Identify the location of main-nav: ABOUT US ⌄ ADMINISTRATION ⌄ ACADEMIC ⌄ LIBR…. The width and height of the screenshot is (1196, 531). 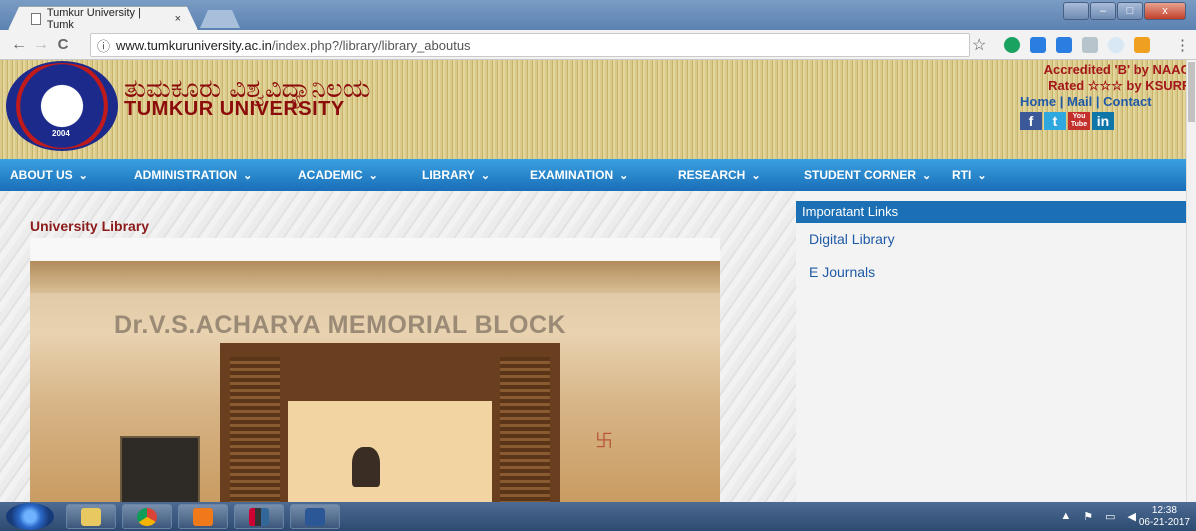
(598, 175).